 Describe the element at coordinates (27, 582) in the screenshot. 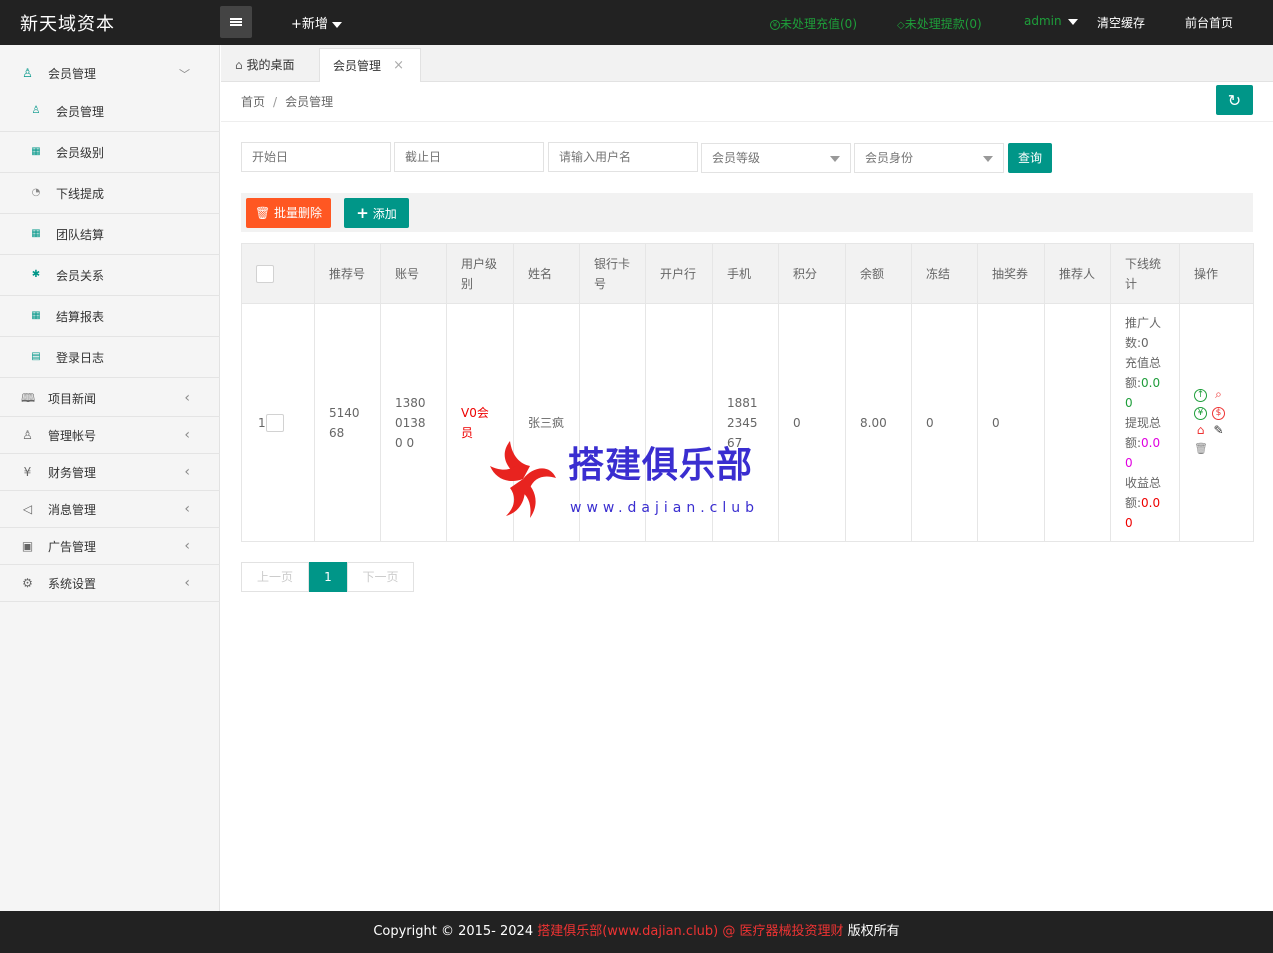

I see `gear-icon: ⚙` at that location.